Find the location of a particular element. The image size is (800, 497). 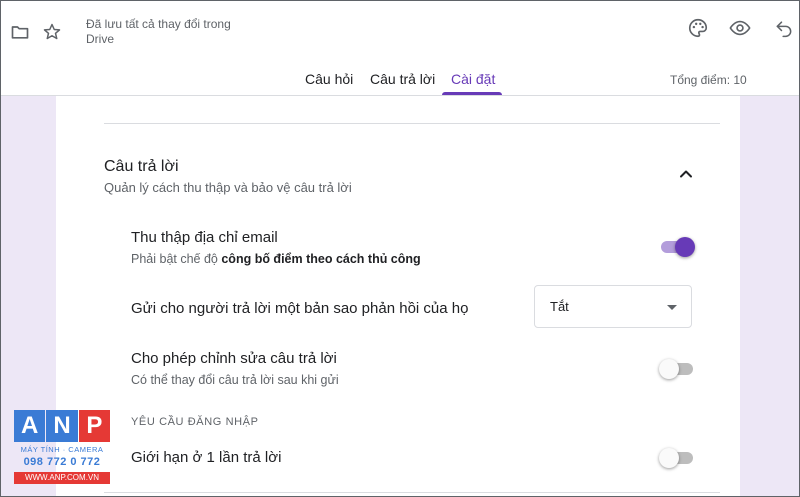

logo-tagline: MÁY TÍNH · CAMERA is located at coordinates (62, 449).